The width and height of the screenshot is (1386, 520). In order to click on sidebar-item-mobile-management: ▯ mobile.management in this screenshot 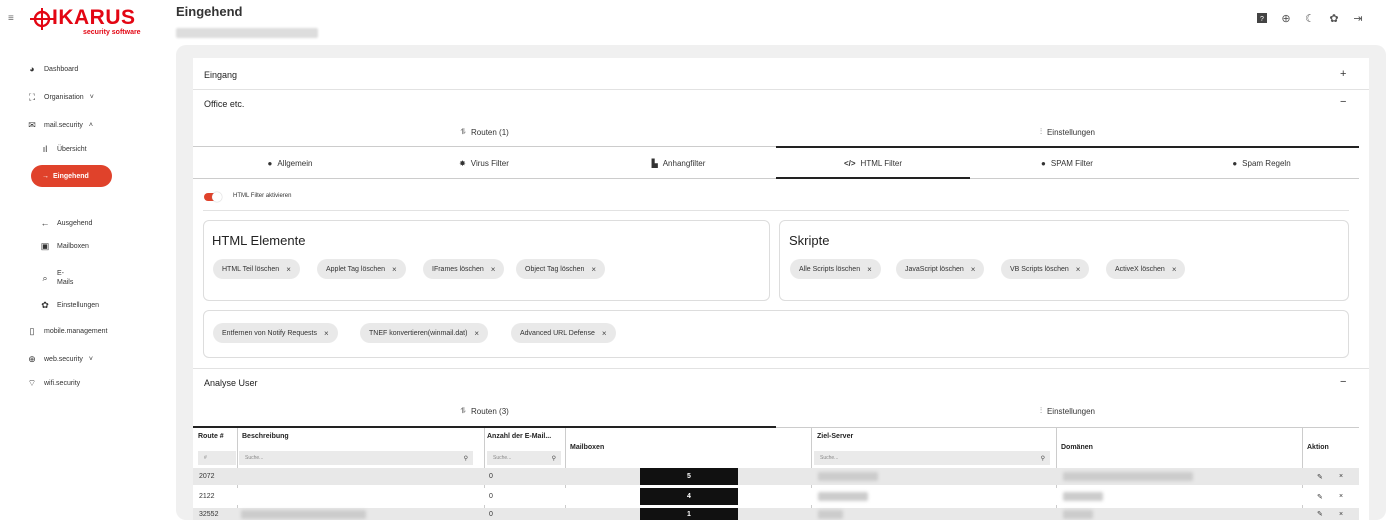, I will do `click(67, 331)`.